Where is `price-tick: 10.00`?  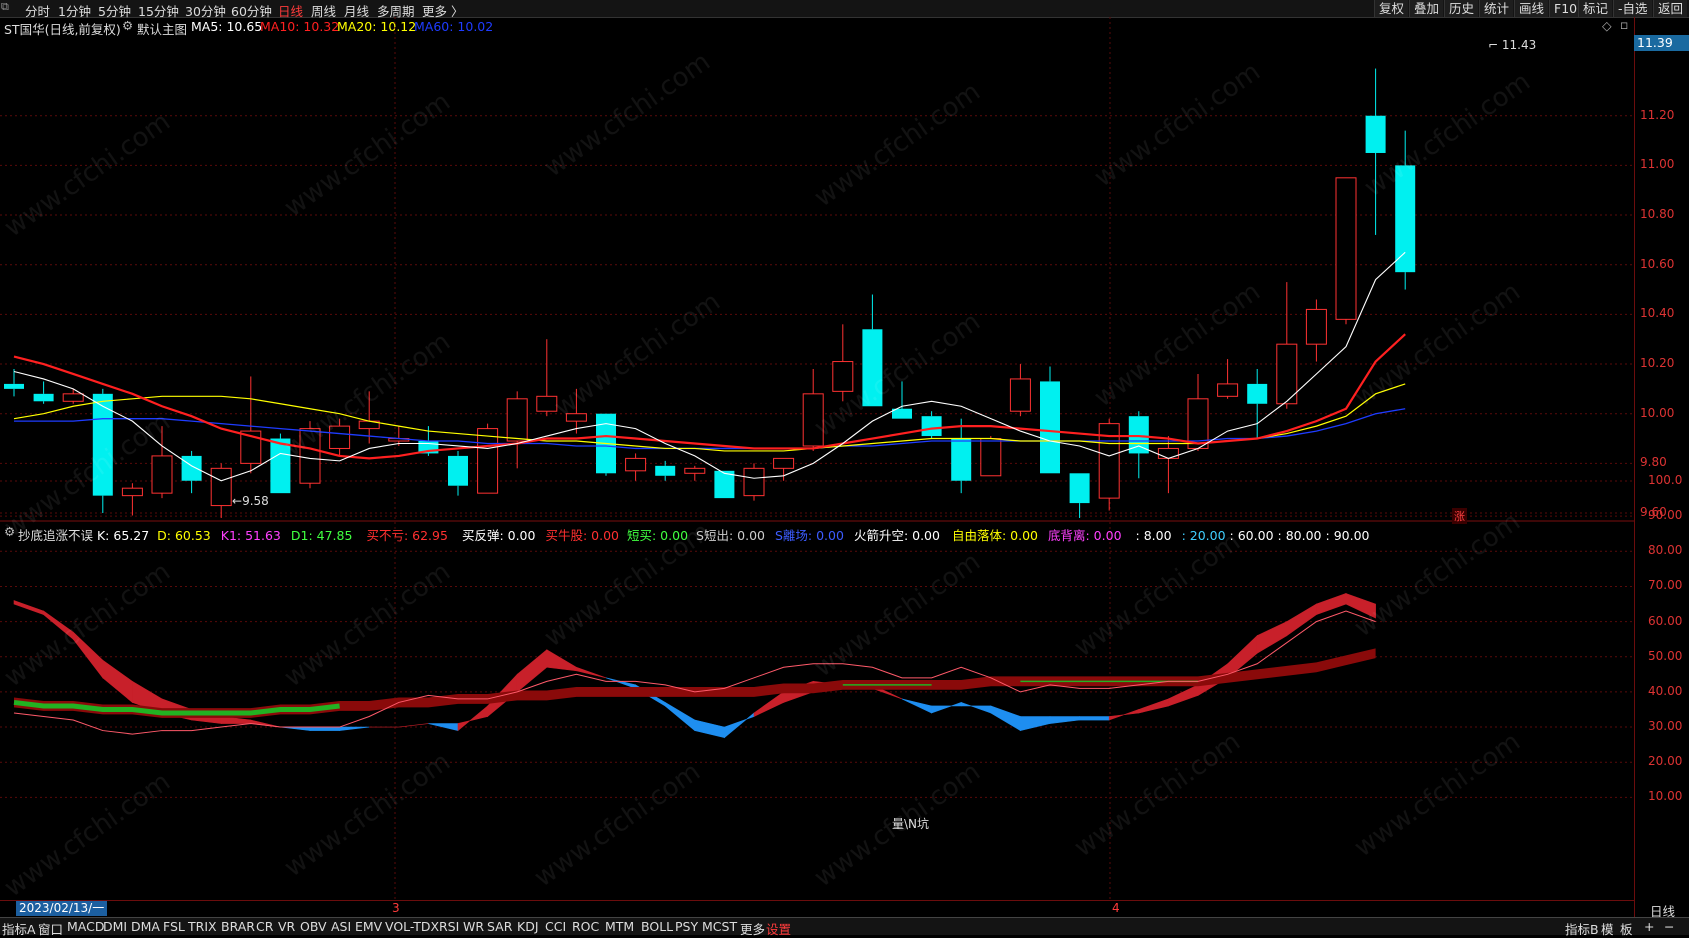
price-tick: 10.00 is located at coordinates (1657, 412).